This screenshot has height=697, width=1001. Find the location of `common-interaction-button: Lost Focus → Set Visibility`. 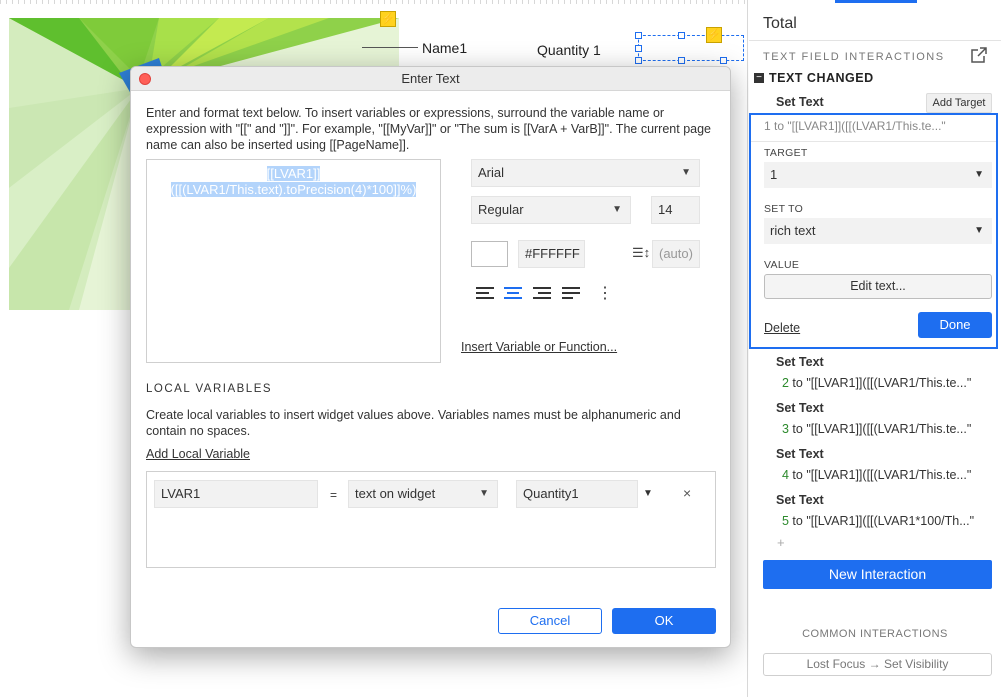

common-interaction-button: Lost Focus → Set Visibility is located at coordinates (877, 664).